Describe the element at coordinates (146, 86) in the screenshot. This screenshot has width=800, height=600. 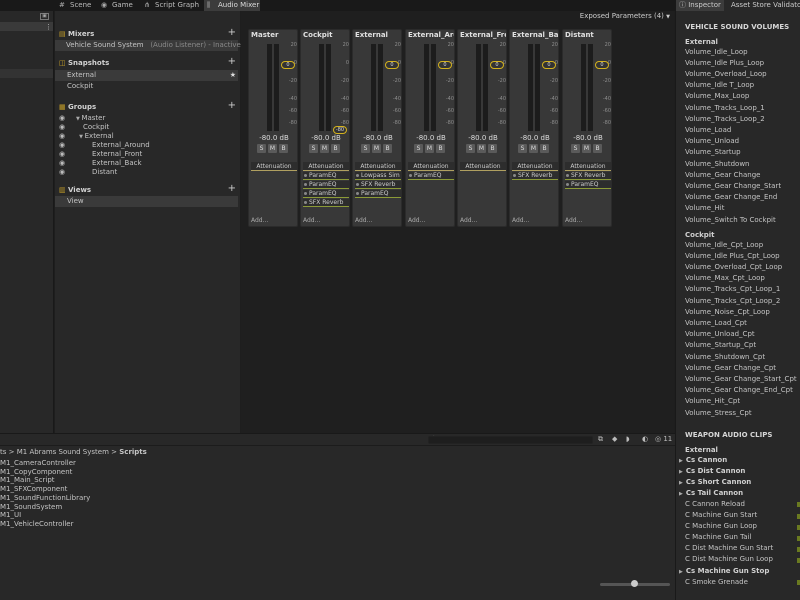
I see `snapshot-item-cockpit: Cockpit` at that location.